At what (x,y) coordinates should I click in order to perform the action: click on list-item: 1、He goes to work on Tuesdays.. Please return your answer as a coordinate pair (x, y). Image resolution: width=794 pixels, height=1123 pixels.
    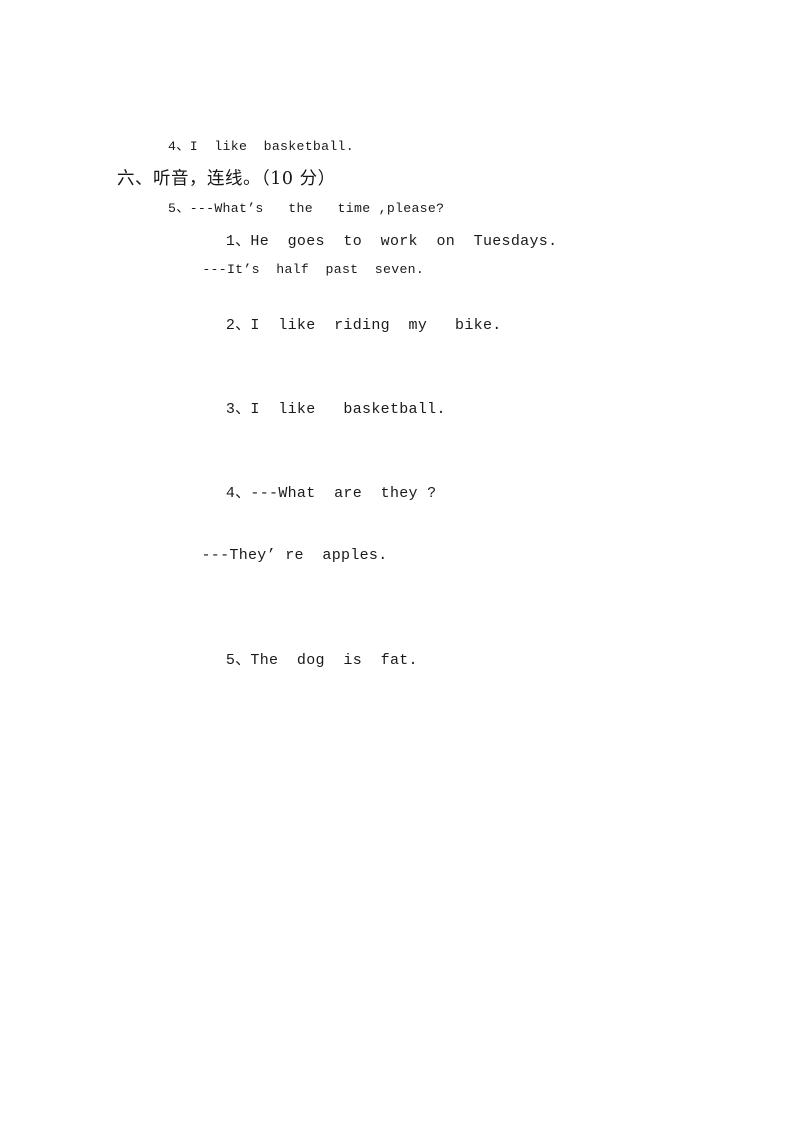
    Looking at the image, I should click on (450, 241).